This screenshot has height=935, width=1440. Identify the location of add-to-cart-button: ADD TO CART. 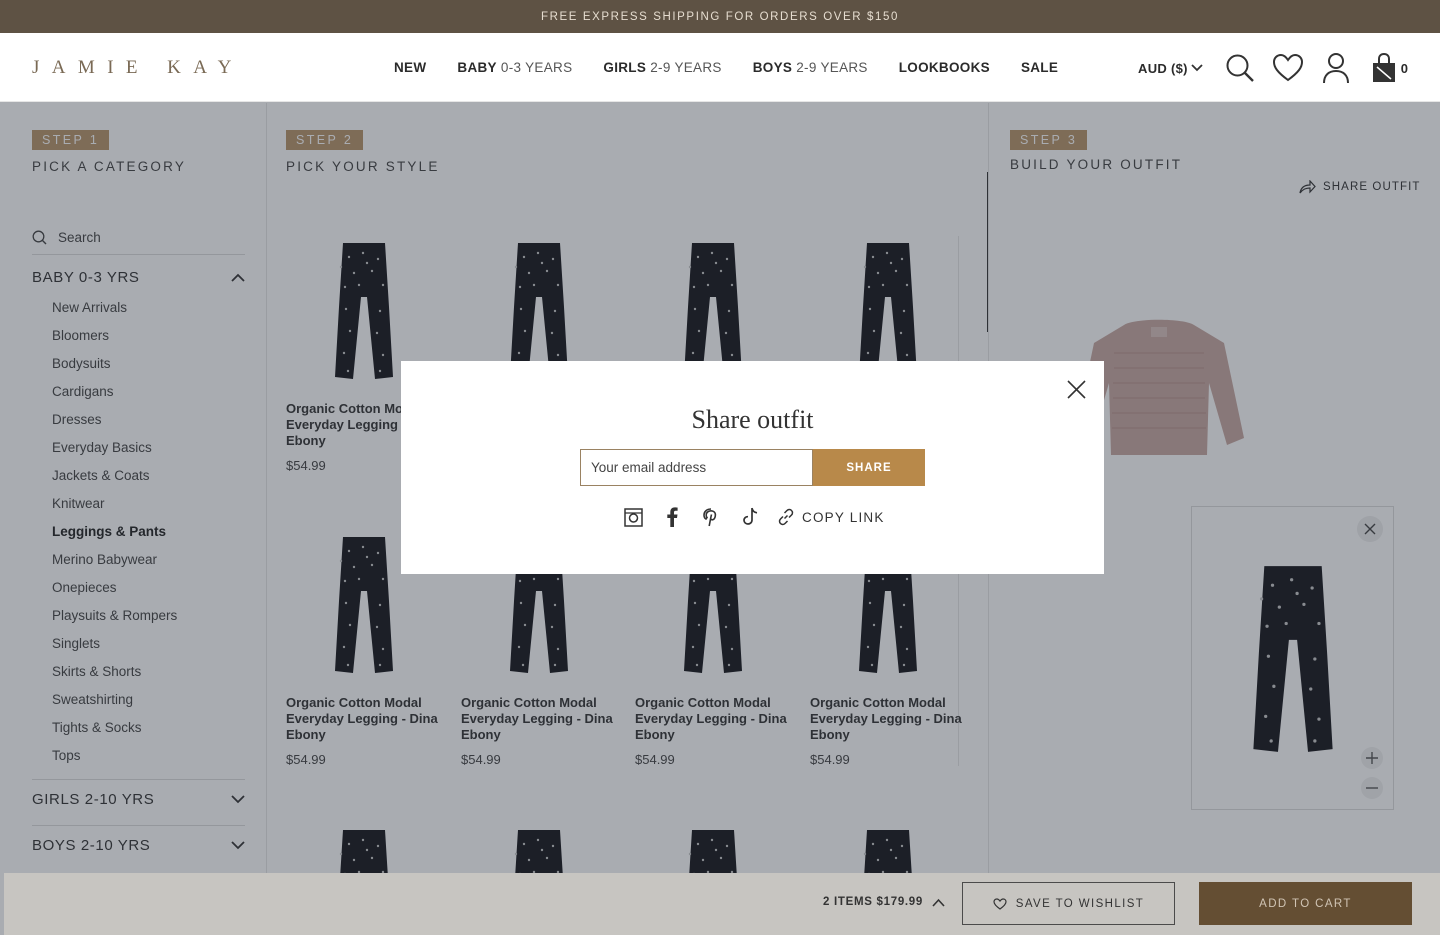
(1305, 903).